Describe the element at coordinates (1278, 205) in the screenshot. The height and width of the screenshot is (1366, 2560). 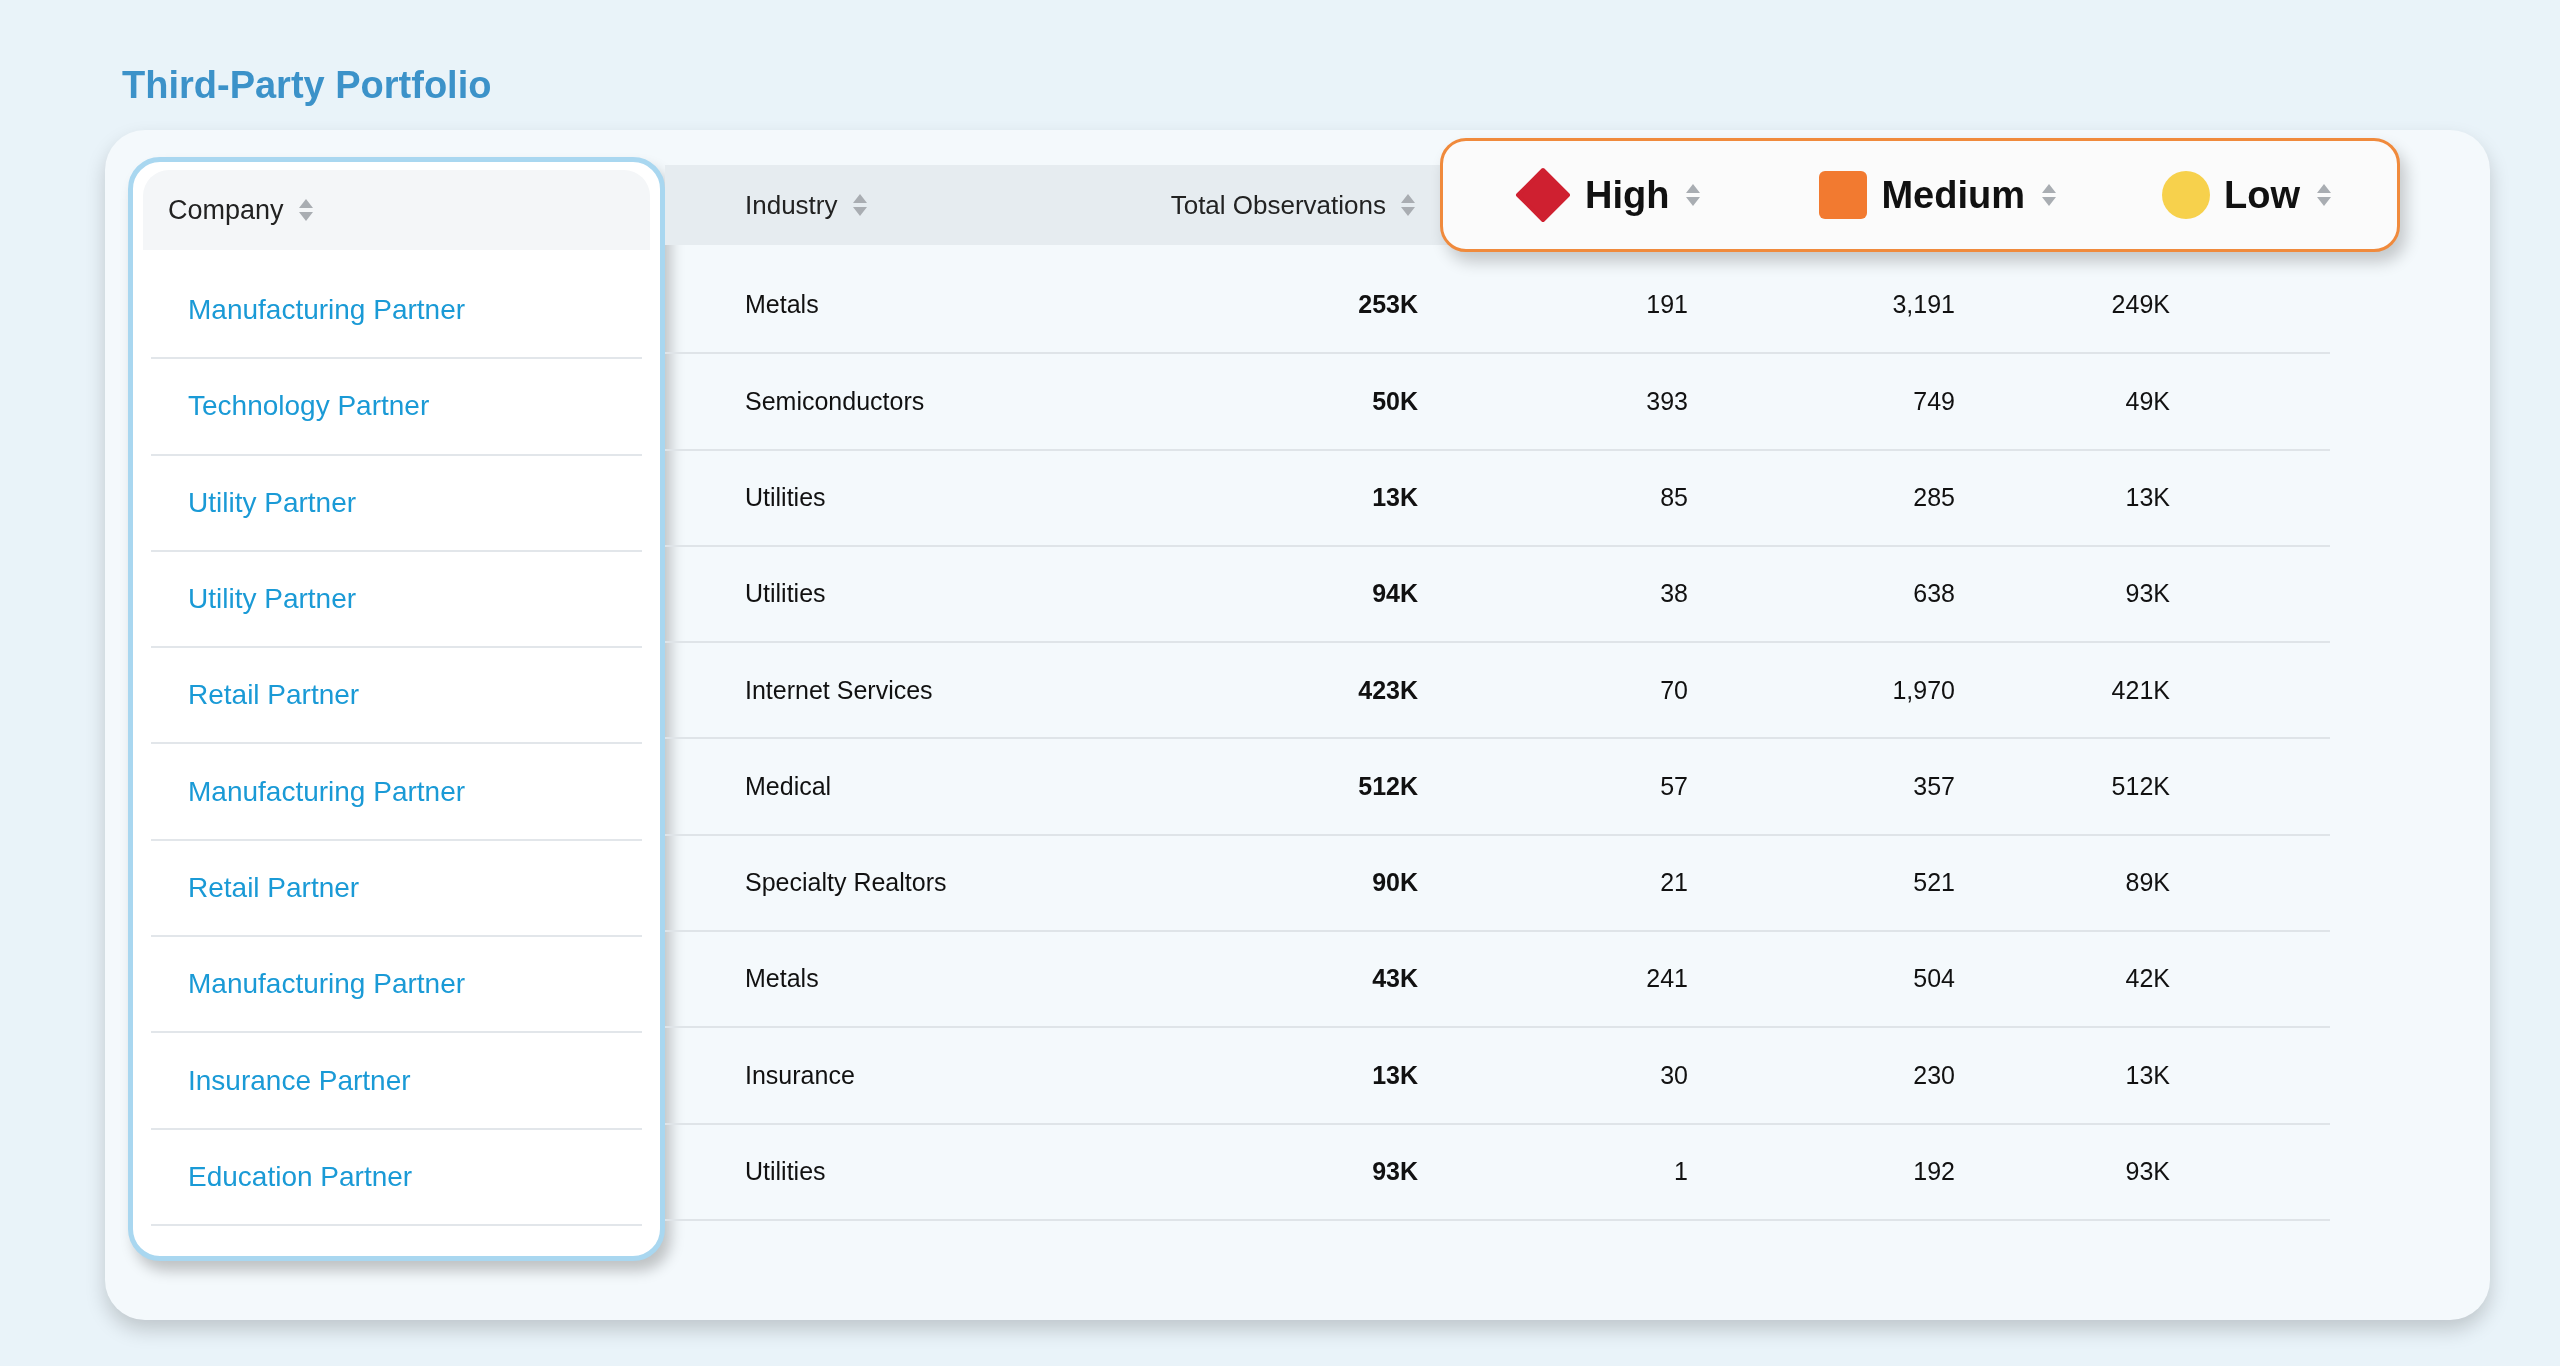
I see `column-header: Total Observations` at that location.